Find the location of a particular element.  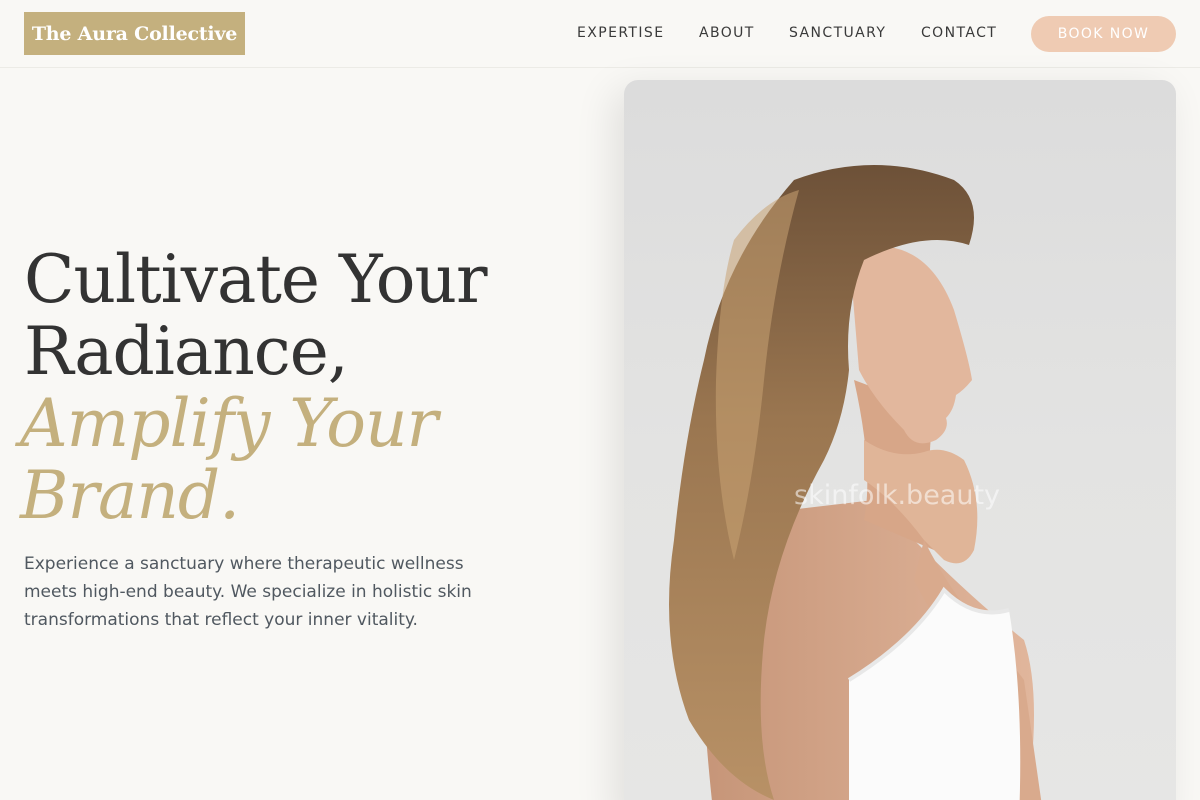

hero-title-accent-line-1: Amplify Your is located at coordinates (229, 423).